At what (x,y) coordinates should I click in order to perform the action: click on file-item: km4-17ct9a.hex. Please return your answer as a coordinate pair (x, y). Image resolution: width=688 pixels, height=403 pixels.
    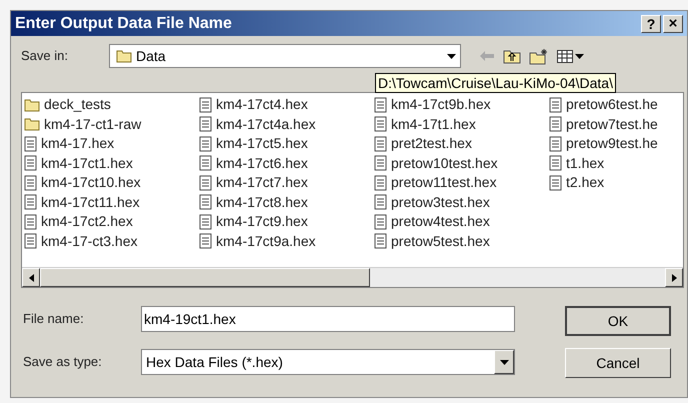
    Looking at the image, I should click on (285, 241).